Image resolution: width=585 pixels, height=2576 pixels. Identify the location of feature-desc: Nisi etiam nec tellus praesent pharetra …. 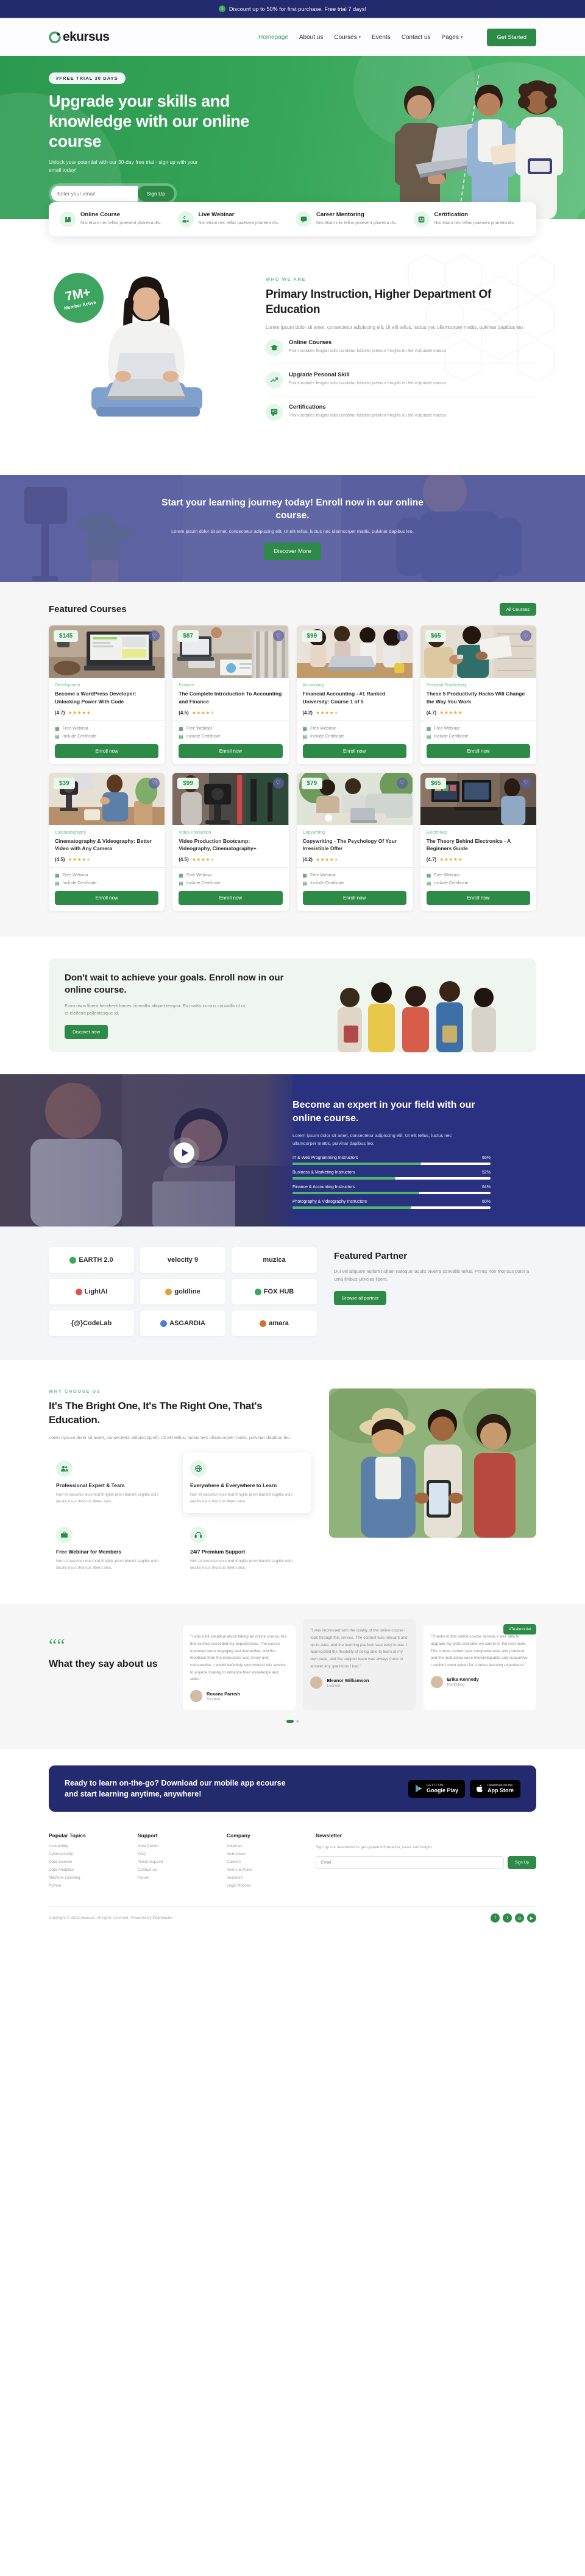
(238, 223).